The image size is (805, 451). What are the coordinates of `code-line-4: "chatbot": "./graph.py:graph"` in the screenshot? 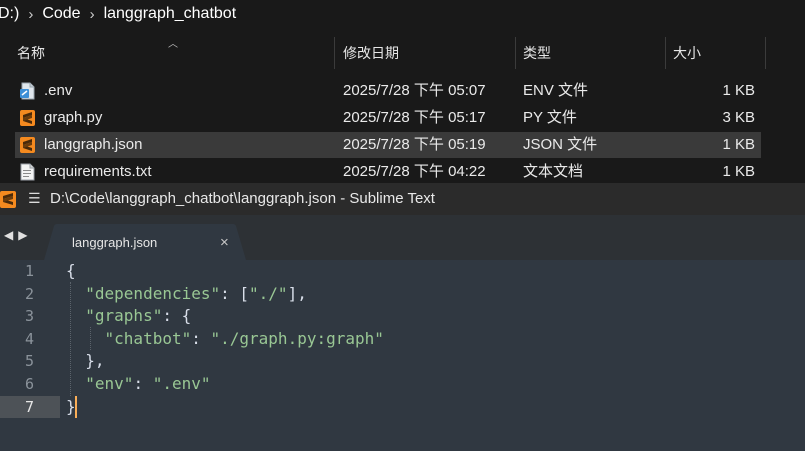 It's located at (244, 338).